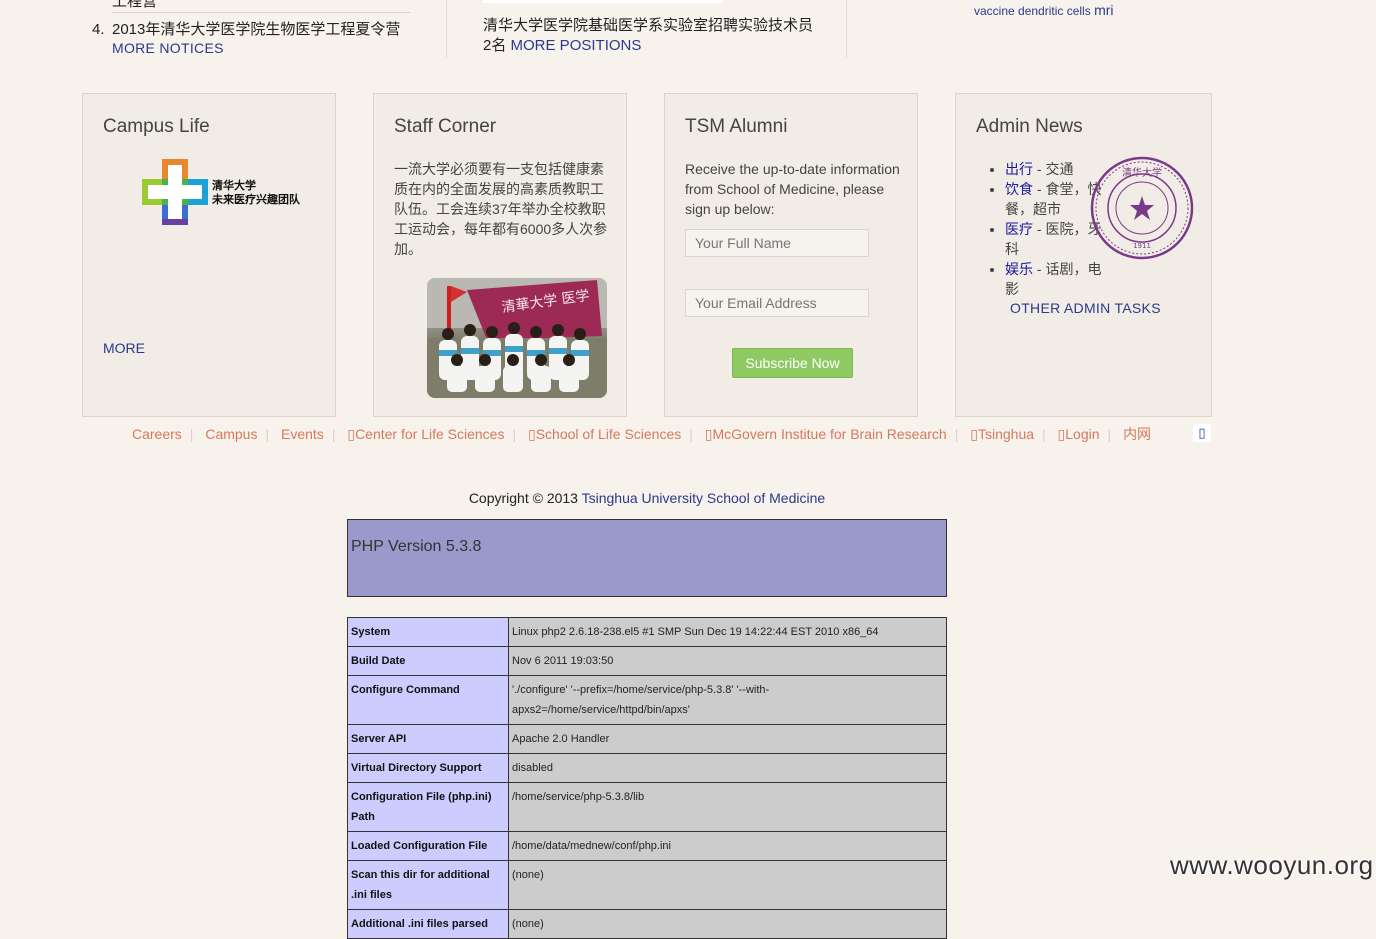 This screenshot has height=939, width=1376. What do you see at coordinates (428, 661) in the screenshot?
I see `php-key-cell: Build Date` at bounding box center [428, 661].